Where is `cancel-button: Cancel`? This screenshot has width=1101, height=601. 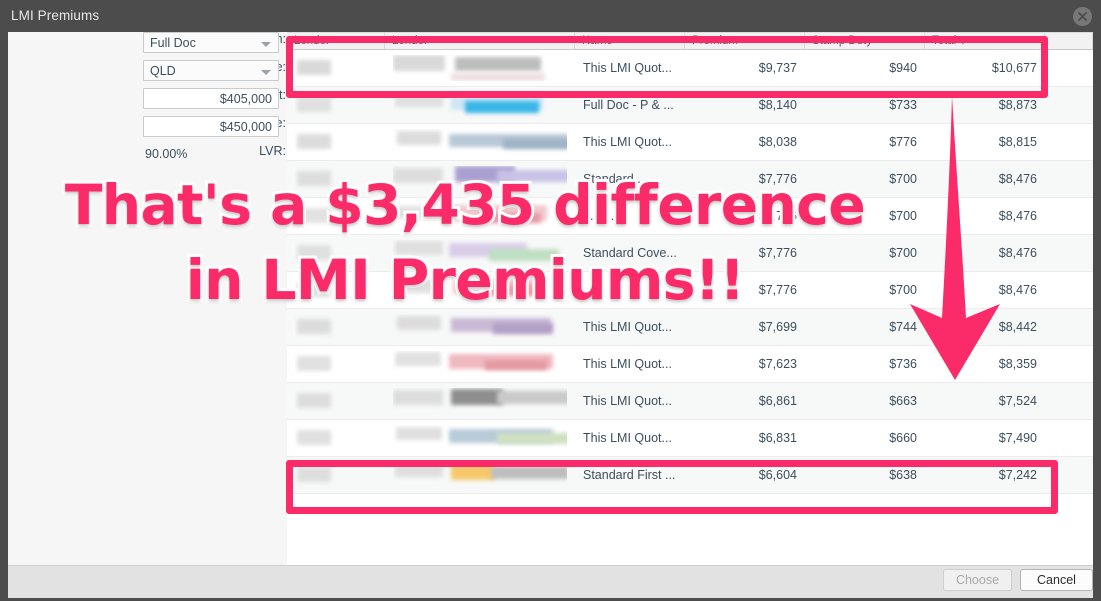
cancel-button: Cancel is located at coordinates (1056, 580).